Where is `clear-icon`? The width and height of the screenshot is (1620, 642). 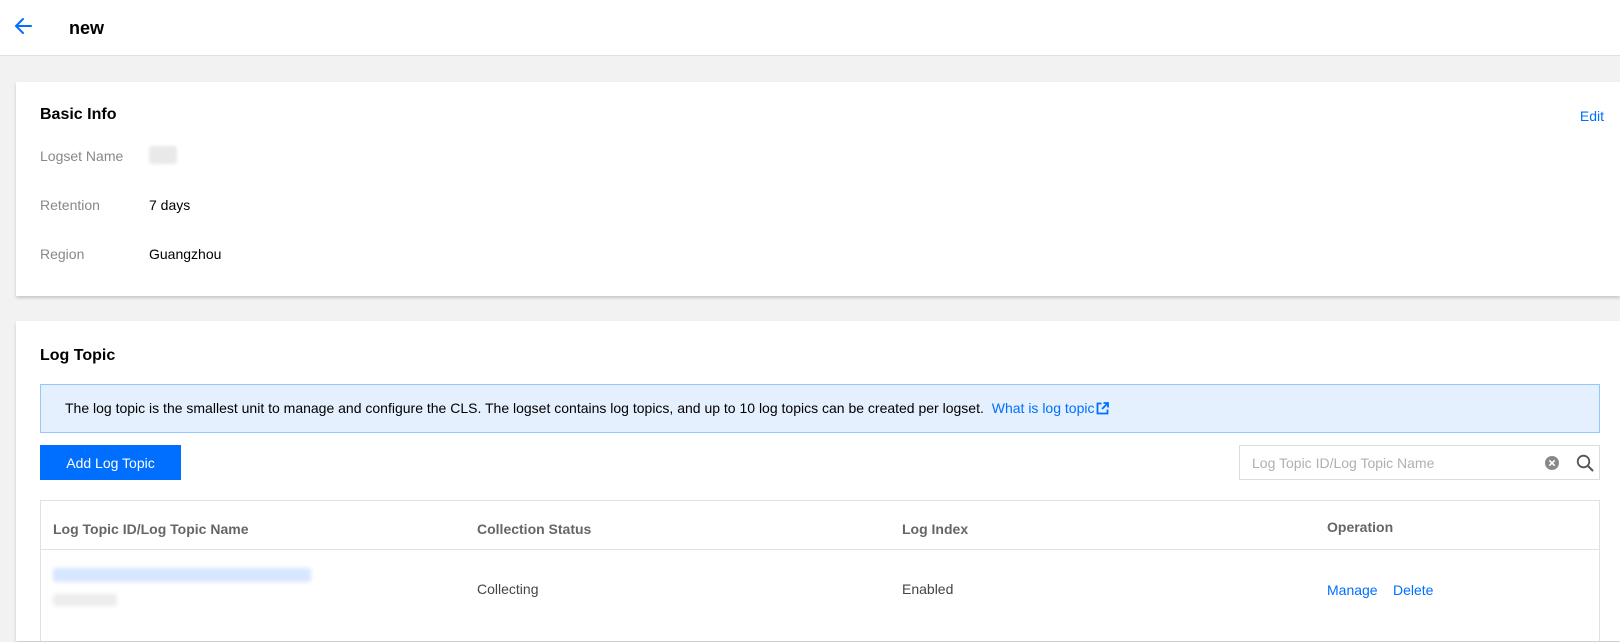
clear-icon is located at coordinates (1552, 463).